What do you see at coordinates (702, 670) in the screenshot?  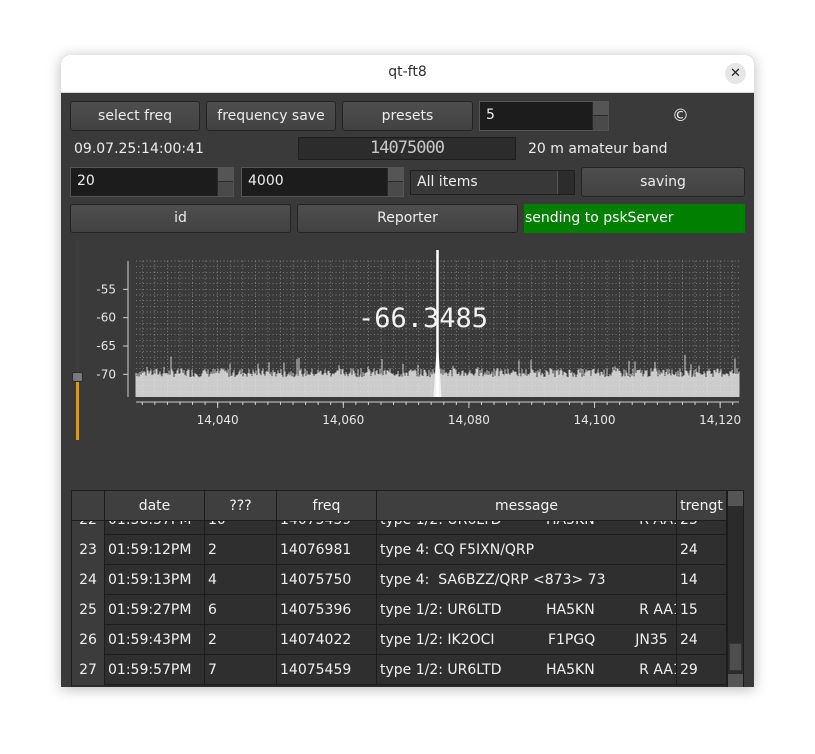 I see `strength-cell: 29` at bounding box center [702, 670].